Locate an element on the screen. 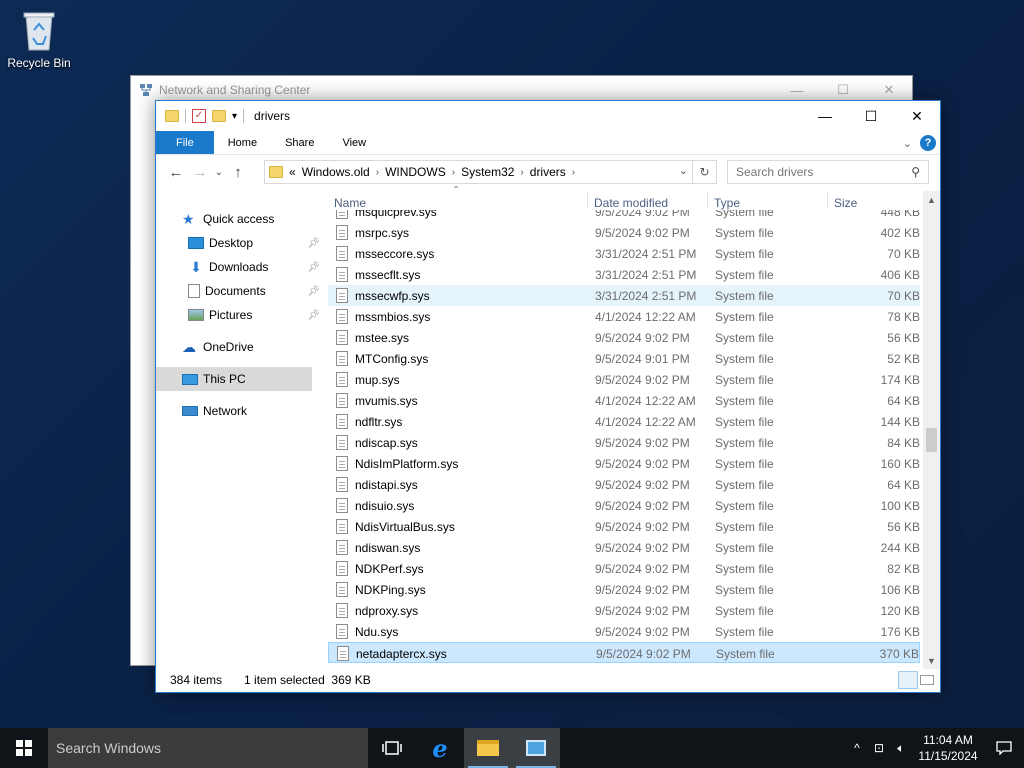  vertical-scrollbar: ▲ ▼ is located at coordinates (931, 430).